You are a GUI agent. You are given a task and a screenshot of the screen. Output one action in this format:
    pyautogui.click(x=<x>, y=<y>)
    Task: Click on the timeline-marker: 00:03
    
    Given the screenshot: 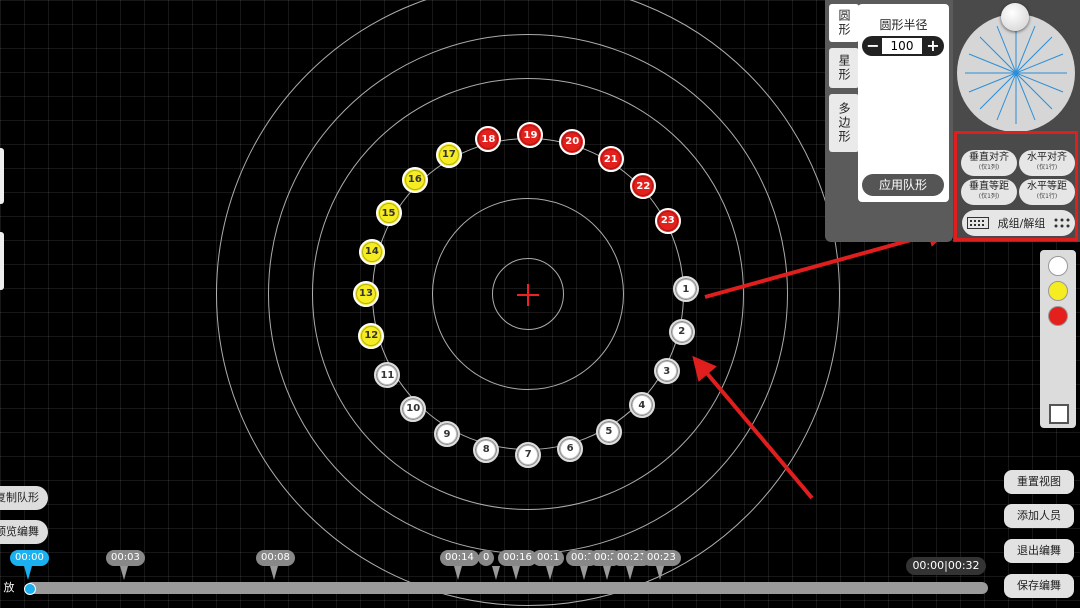 What is the action you would take?
    pyautogui.click(x=125, y=558)
    